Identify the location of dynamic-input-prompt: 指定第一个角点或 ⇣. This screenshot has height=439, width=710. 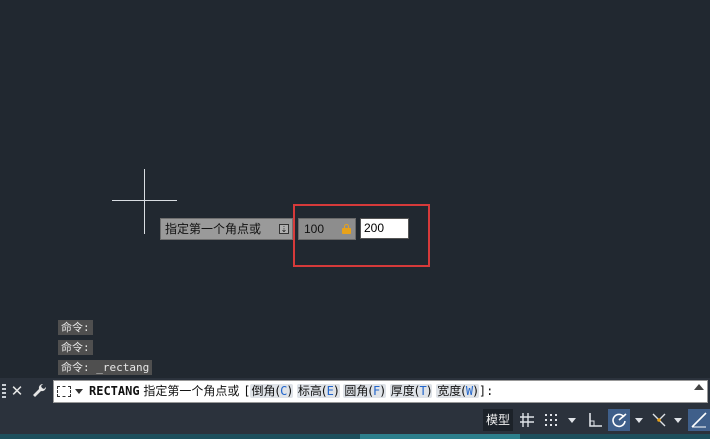
(226, 229).